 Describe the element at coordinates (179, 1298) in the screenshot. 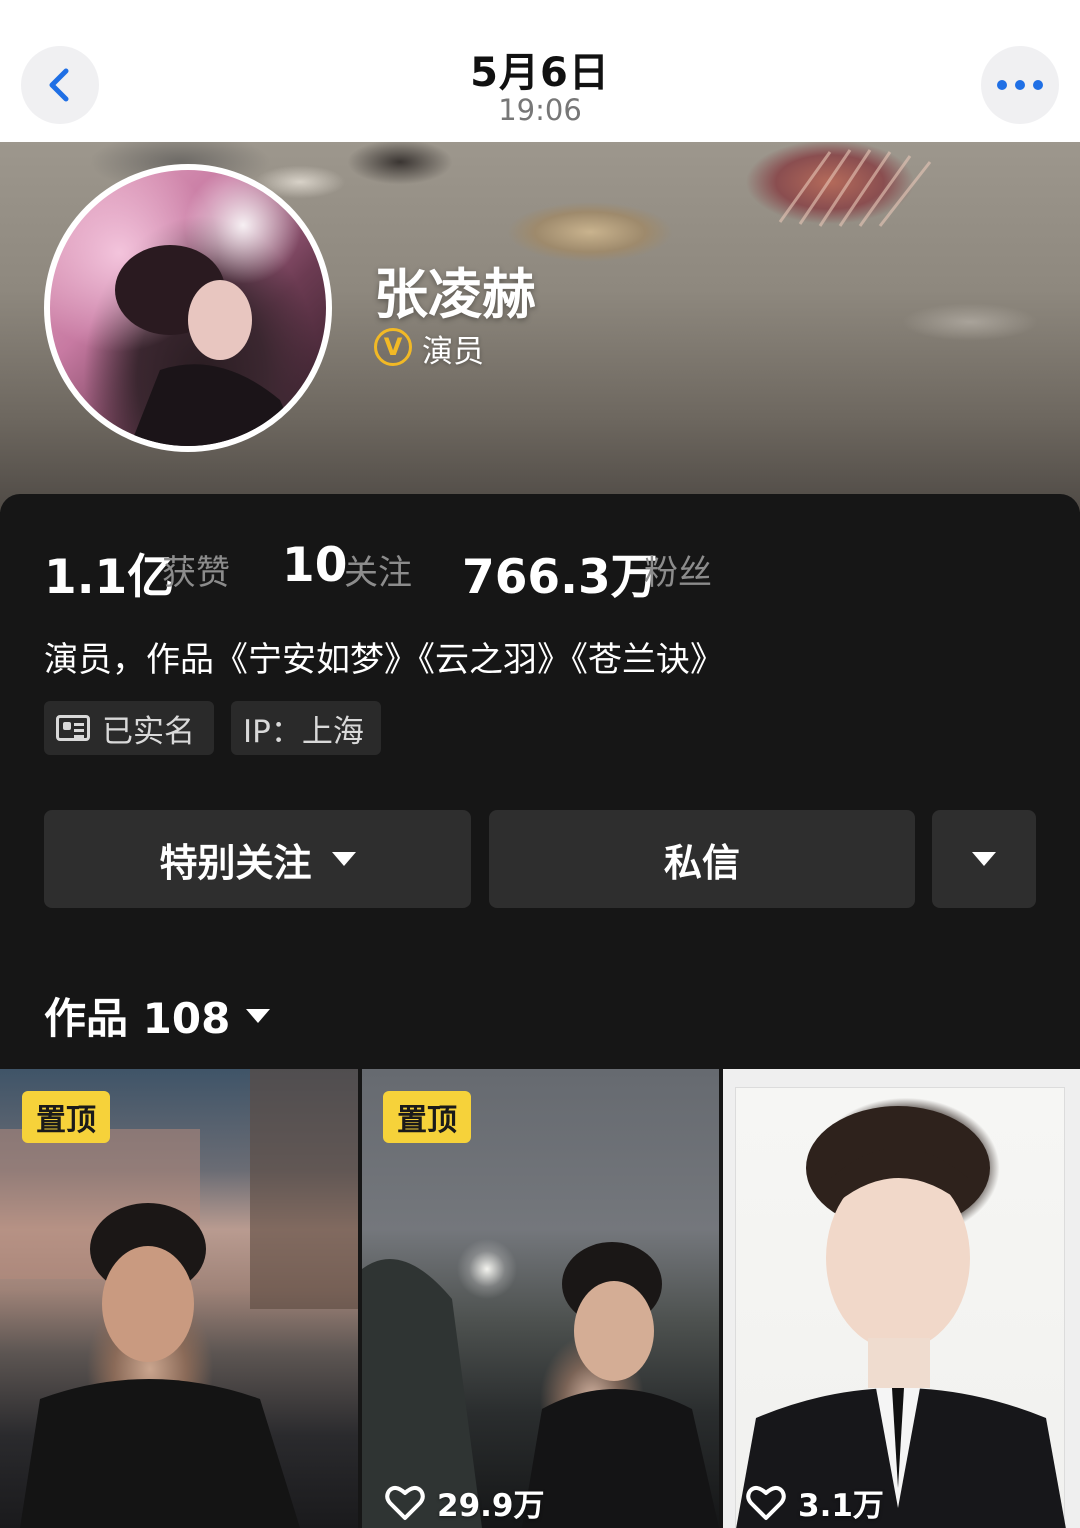

I see `video-thumbnail-1: 置顶` at that location.